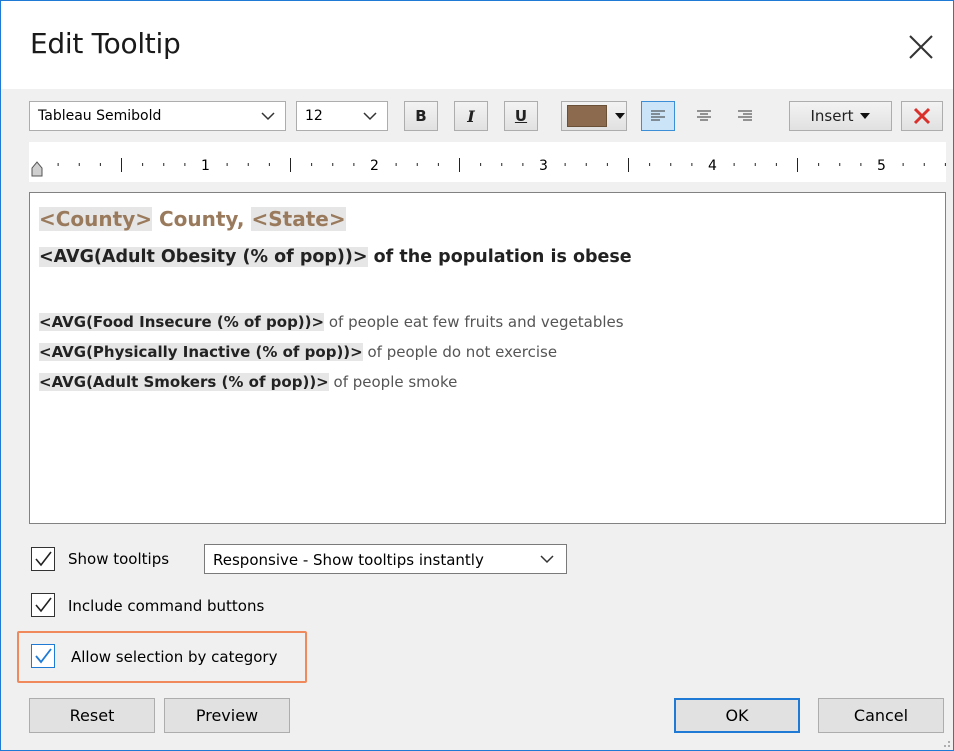  I want to click on reset-button: Reset, so click(92, 715).